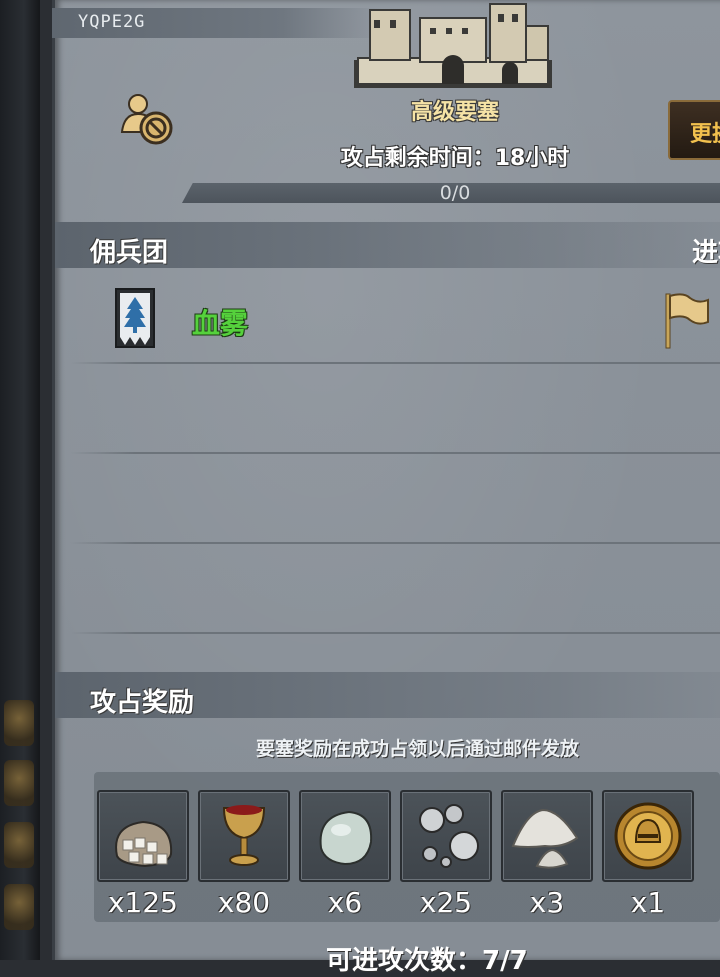 Image resolution: width=720 pixels, height=977 pixels. What do you see at coordinates (455, 158) in the screenshot?
I see `time-remaining: 攻占剩余时间：18小时` at bounding box center [455, 158].